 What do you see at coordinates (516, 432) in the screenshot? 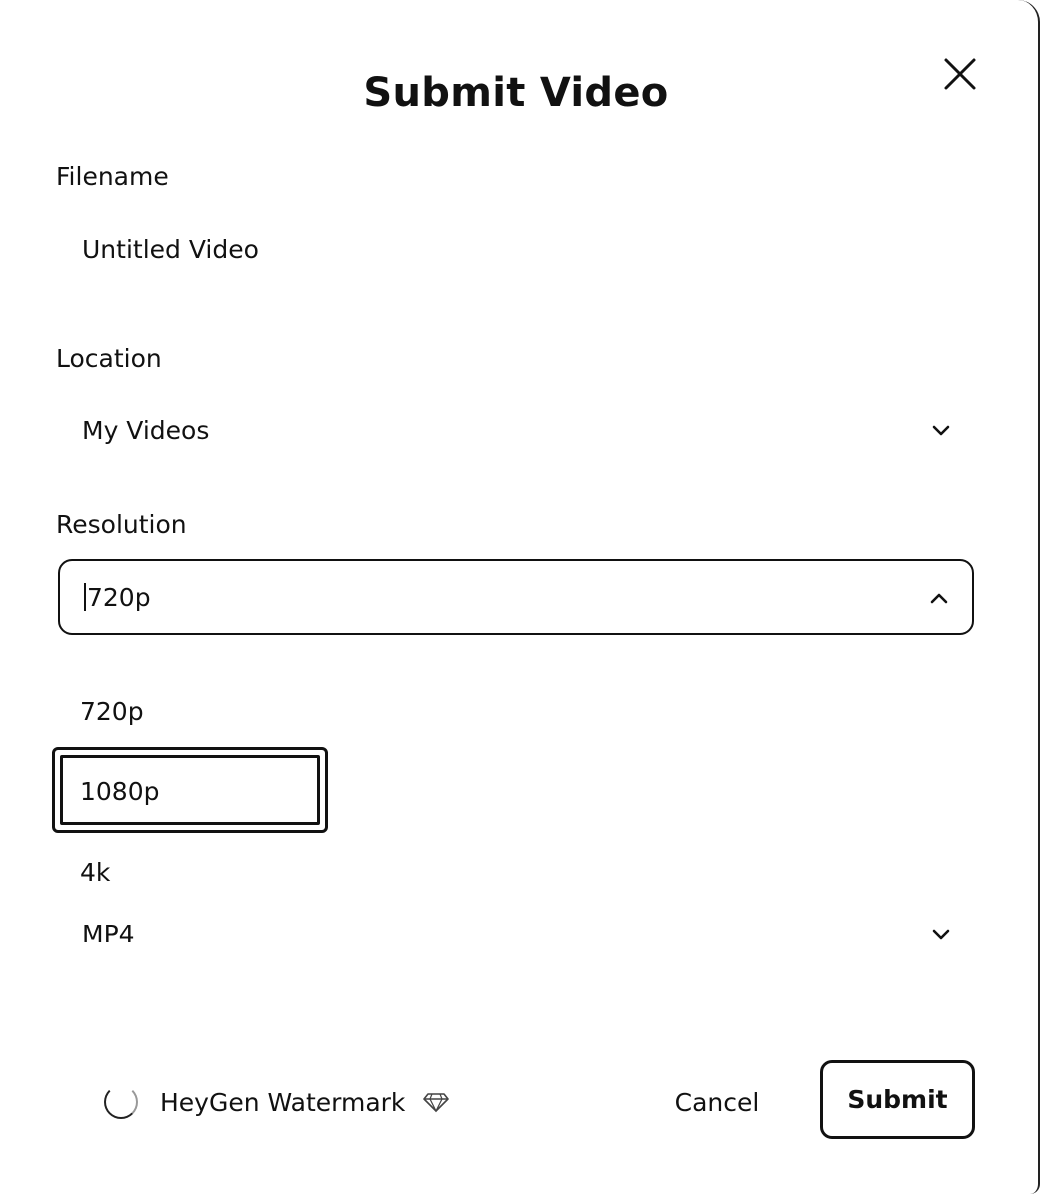
I see `location-select: My Videos` at bounding box center [516, 432].